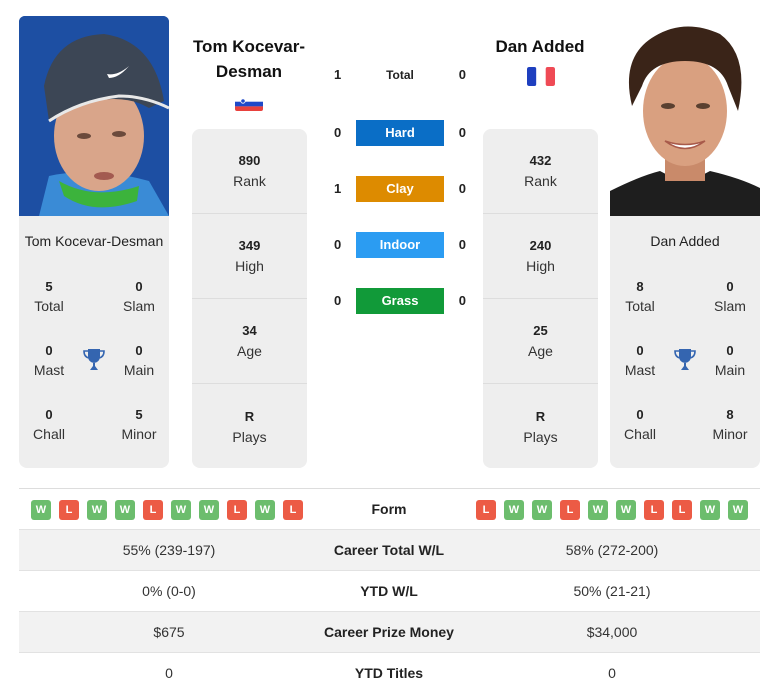 The height and width of the screenshot is (699, 779). I want to click on row-label: YTD W/L, so click(389, 591).